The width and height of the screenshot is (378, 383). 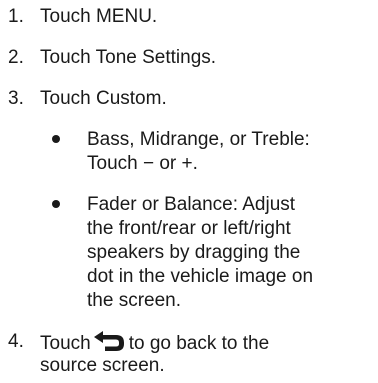 What do you see at coordinates (103, 98) in the screenshot?
I see `step-text: Touch Custom.` at bounding box center [103, 98].